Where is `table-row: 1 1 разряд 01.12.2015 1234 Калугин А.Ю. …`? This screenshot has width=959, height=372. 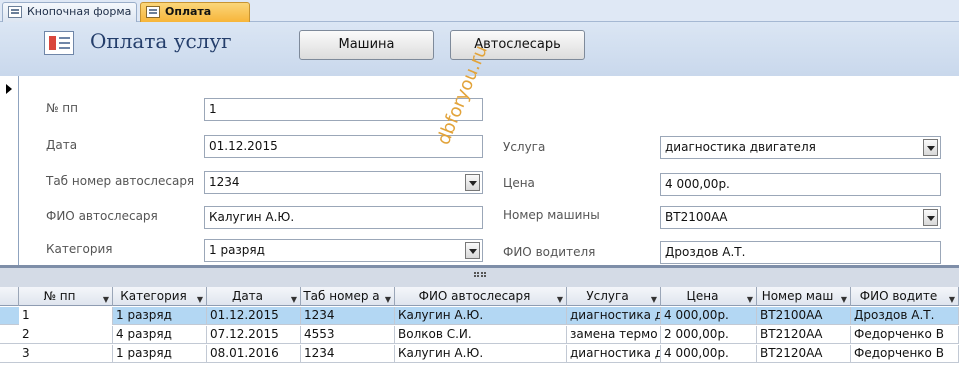 table-row: 1 1 разряд 01.12.2015 1234 Калугин А.Ю. … is located at coordinates (479, 316).